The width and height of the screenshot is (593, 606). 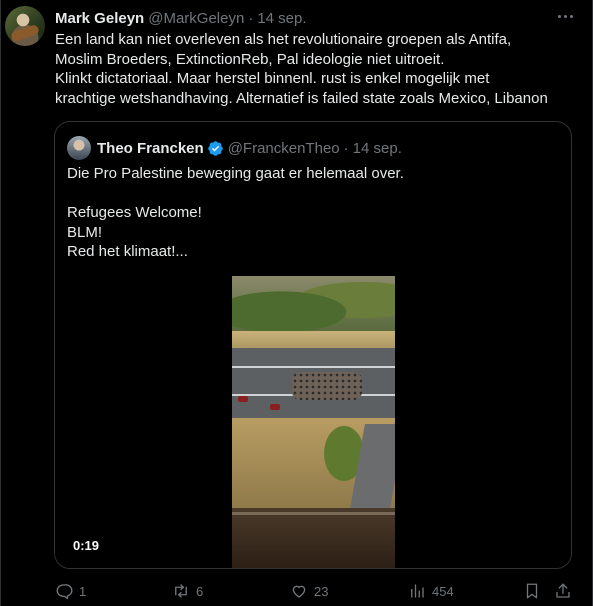 I want to click on author-avatar, so click(x=25, y=26).